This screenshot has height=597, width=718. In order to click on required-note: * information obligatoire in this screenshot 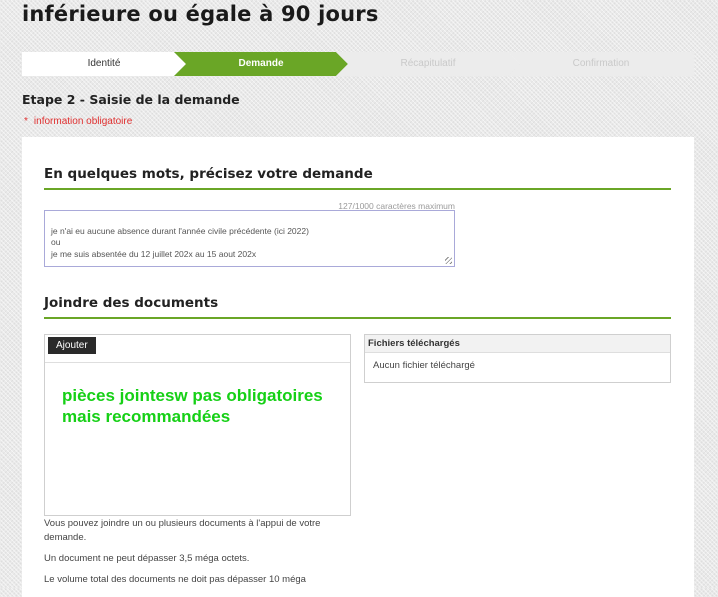, I will do `click(78, 121)`.